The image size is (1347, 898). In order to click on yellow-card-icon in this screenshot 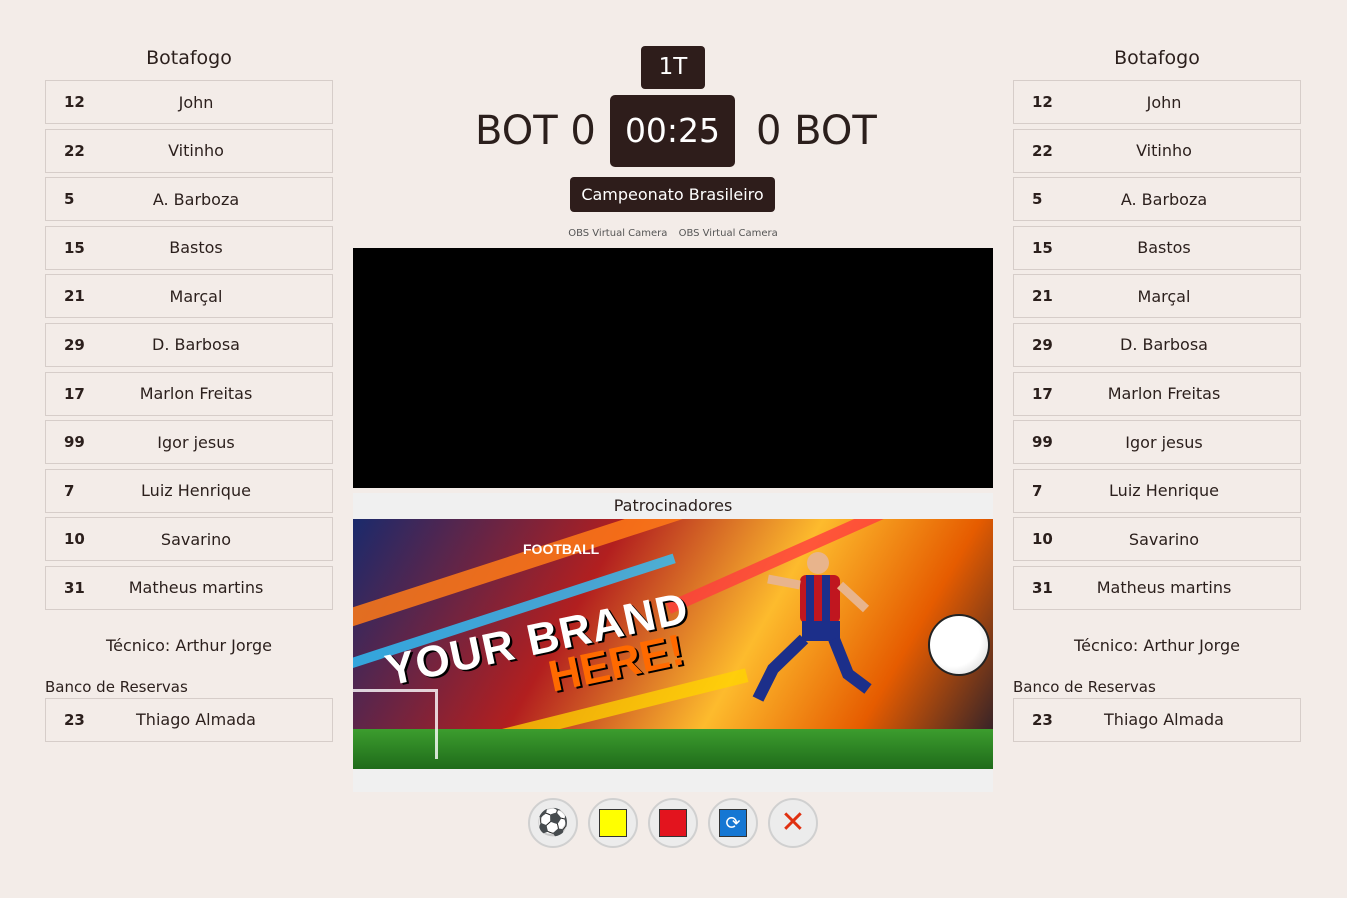, I will do `click(613, 823)`.